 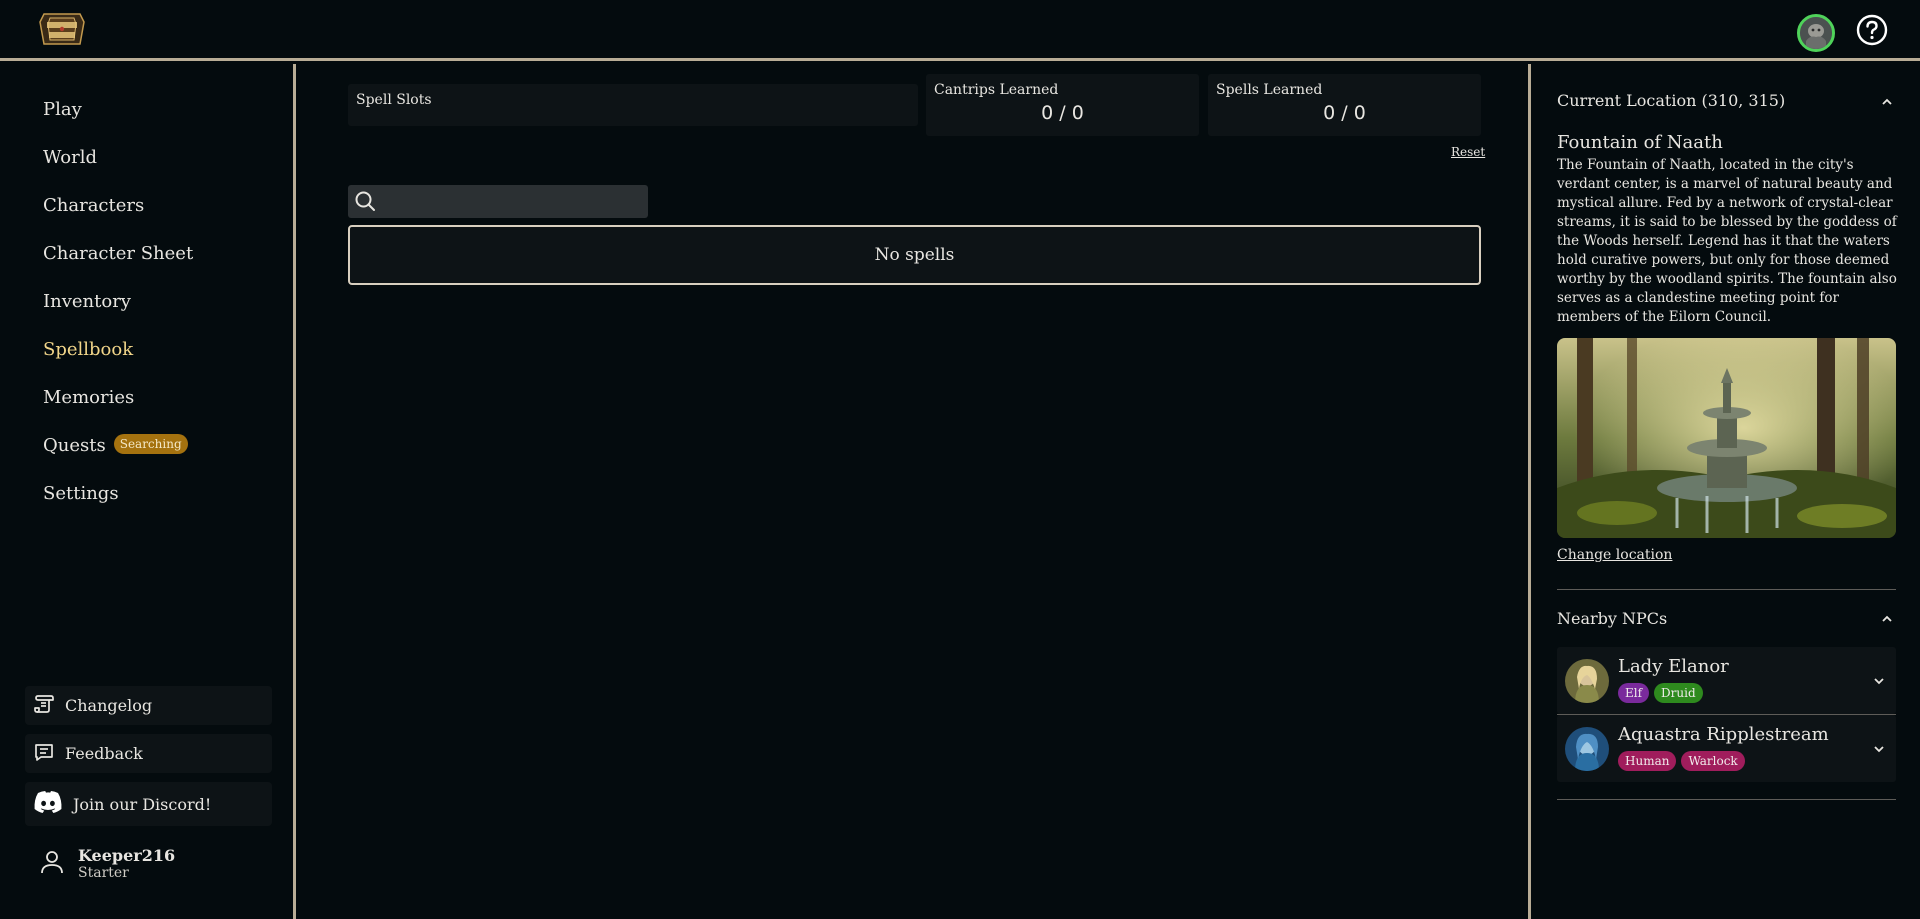 I want to click on user-profile: Keeper216 Starter, so click(x=106, y=863).